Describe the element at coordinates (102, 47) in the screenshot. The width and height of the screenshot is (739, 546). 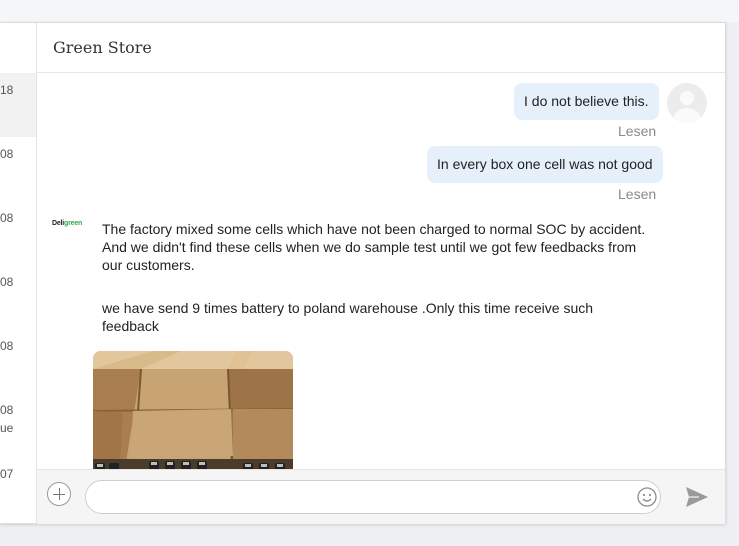
I see `chat-title: Green Store` at that location.